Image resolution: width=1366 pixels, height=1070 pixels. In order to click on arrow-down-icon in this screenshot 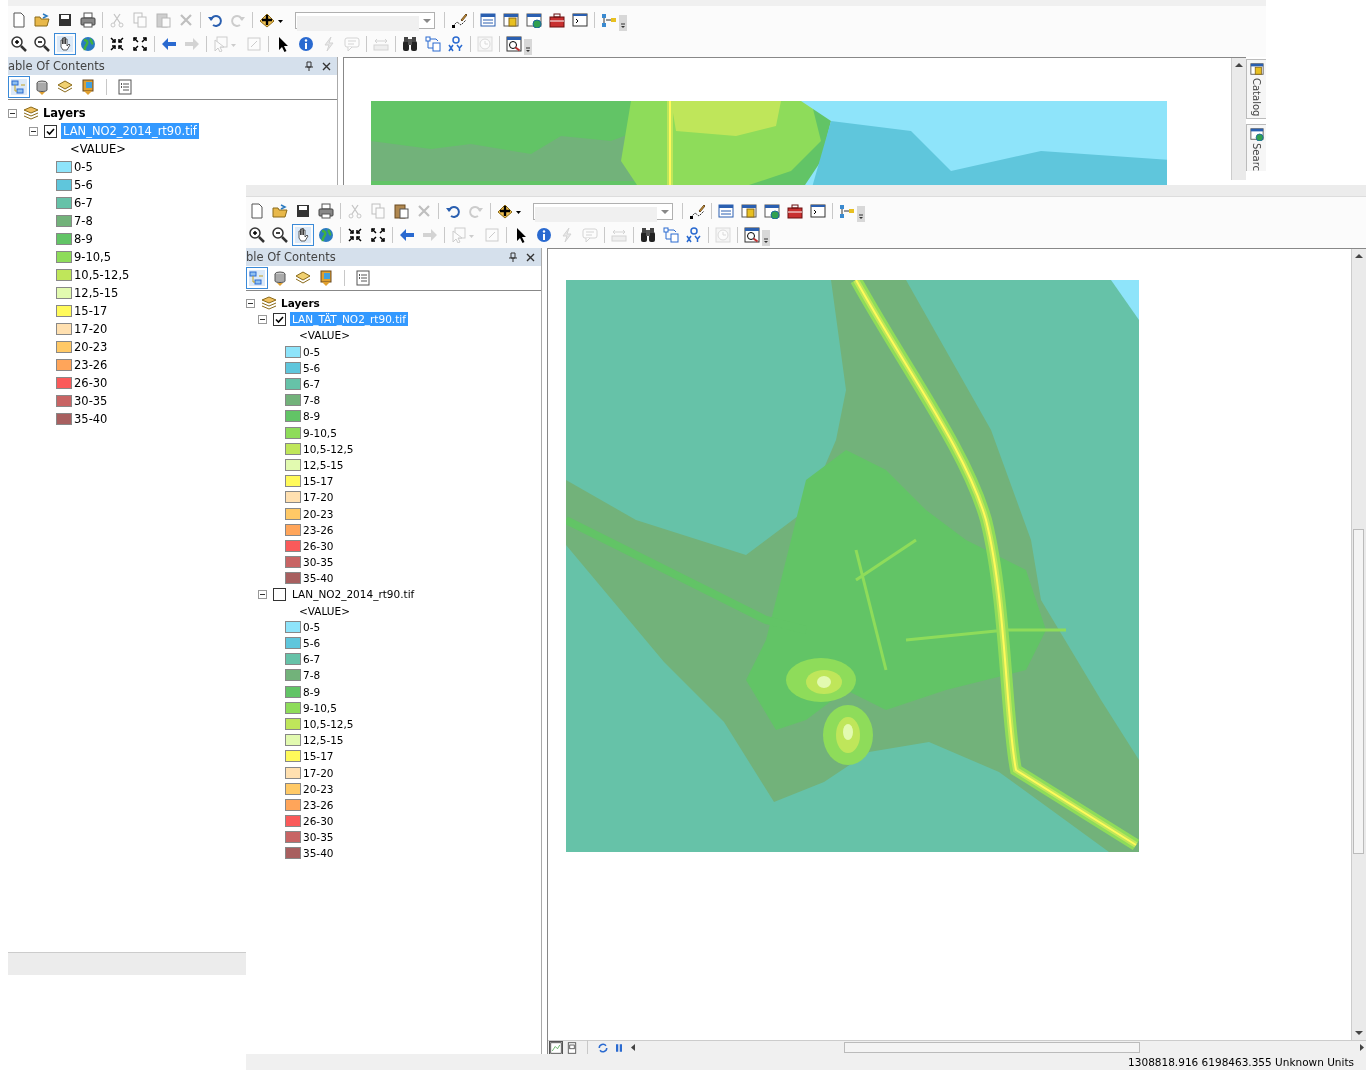, I will do `click(1359, 1033)`.